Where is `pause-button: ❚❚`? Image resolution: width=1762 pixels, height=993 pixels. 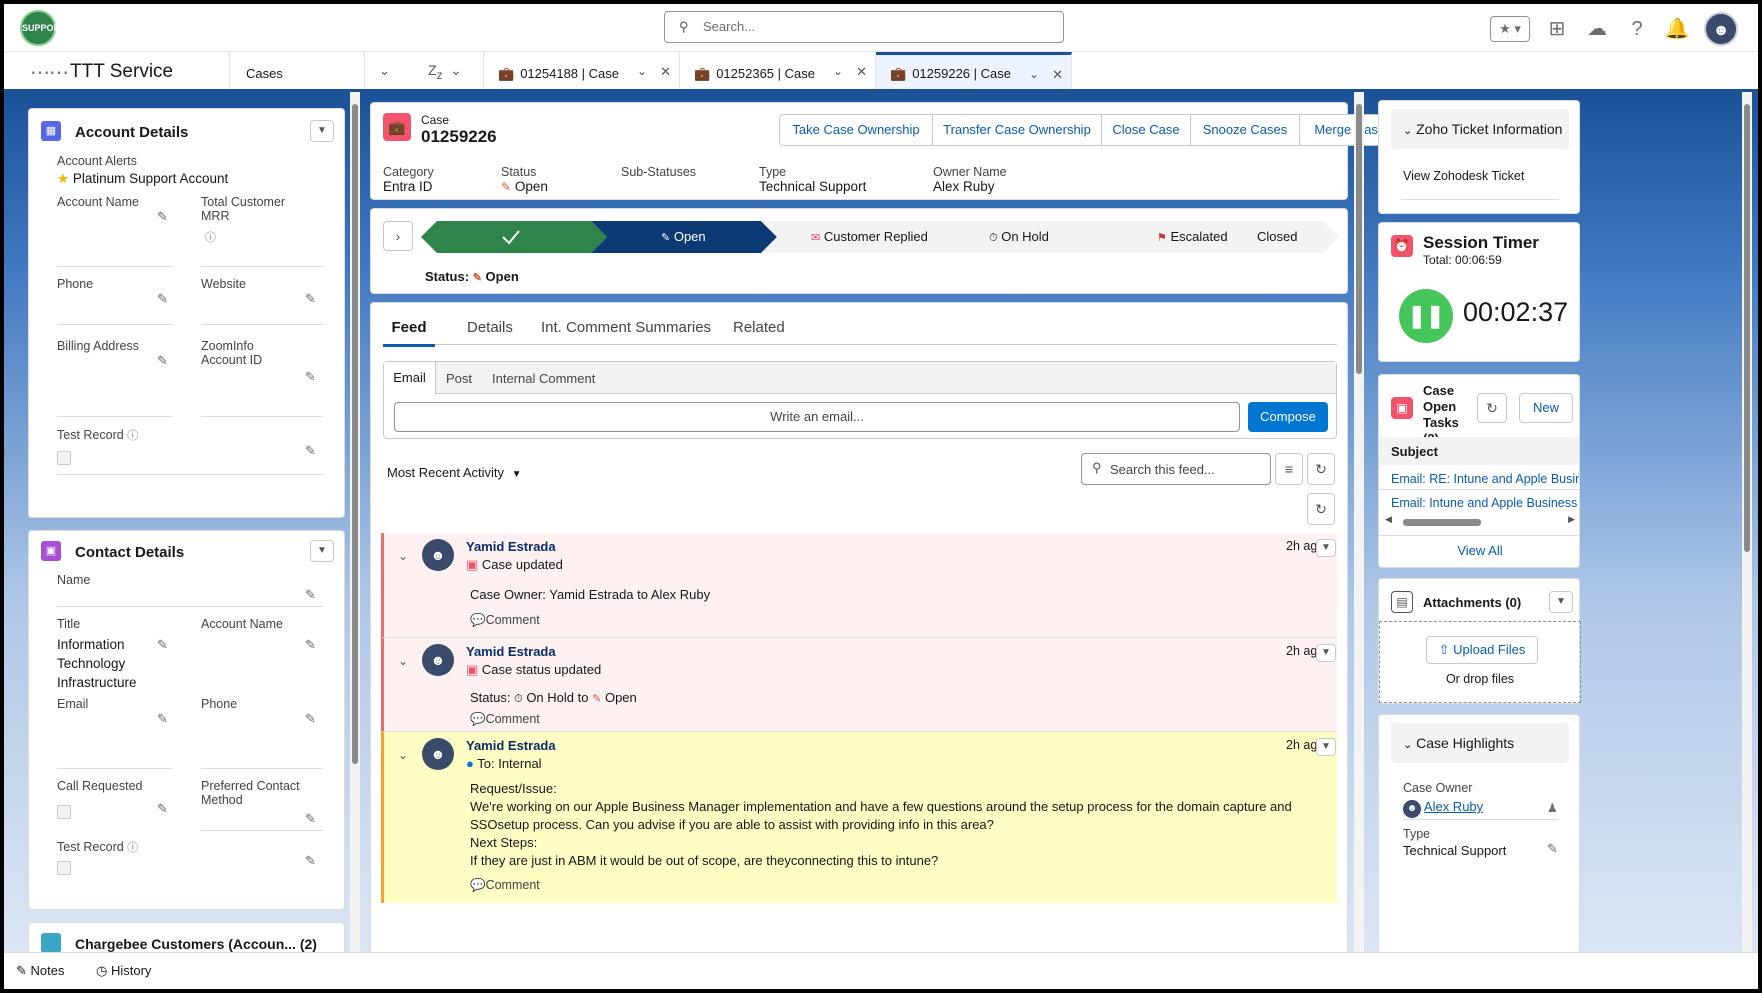 pause-button: ❚❚ is located at coordinates (1426, 316).